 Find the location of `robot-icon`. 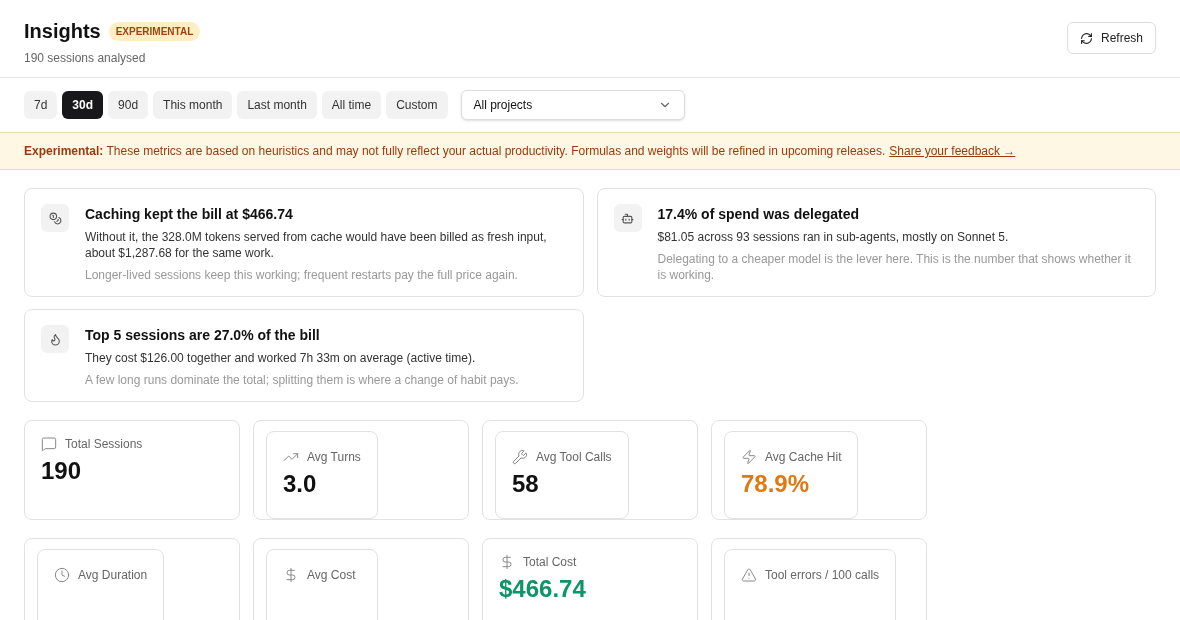

robot-icon is located at coordinates (627, 218).